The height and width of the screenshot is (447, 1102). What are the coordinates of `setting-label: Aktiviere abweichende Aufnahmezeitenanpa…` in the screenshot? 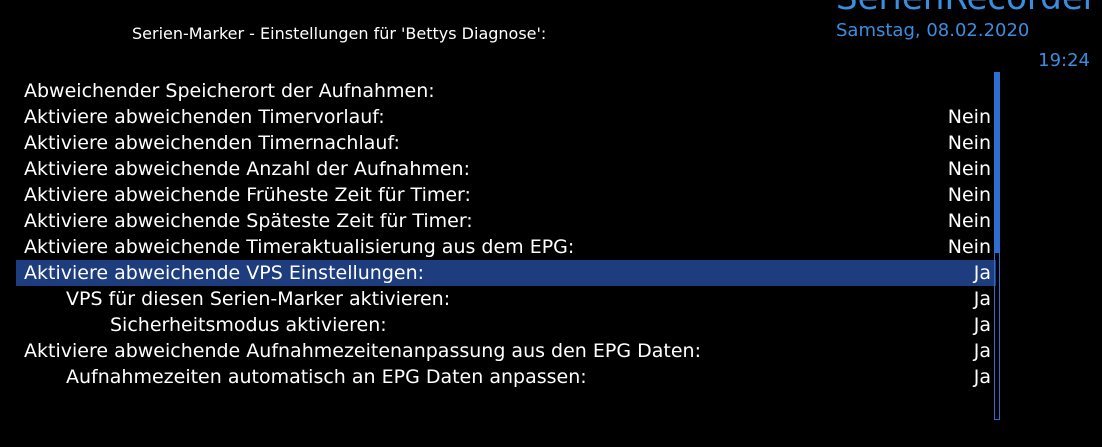 It's located at (362, 351).